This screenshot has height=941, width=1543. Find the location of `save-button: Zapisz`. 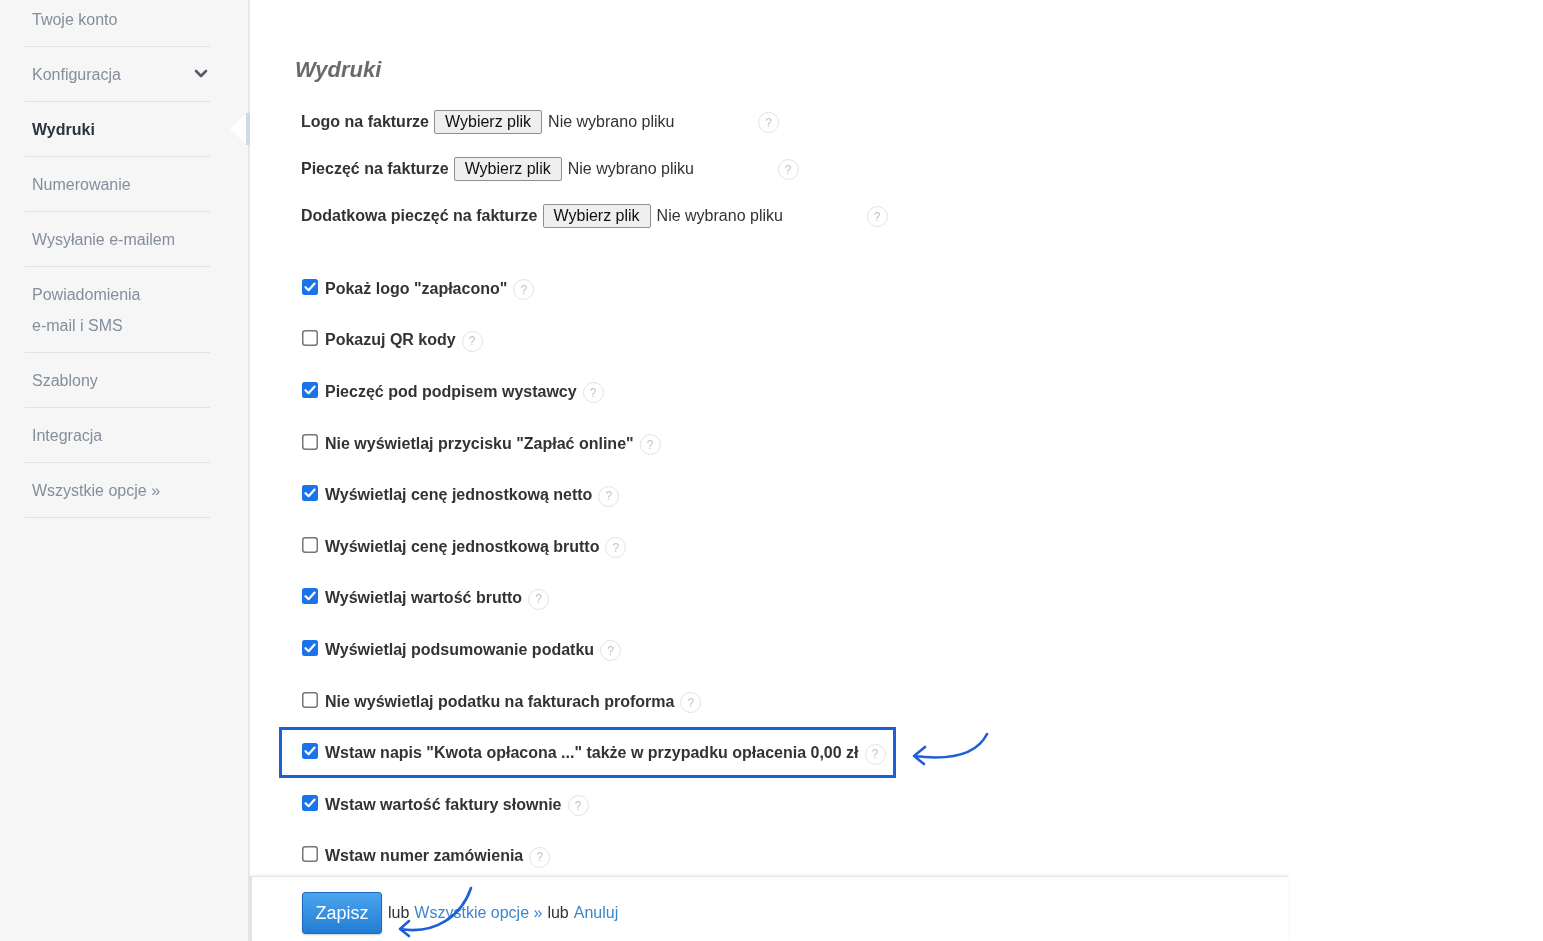

save-button: Zapisz is located at coordinates (342, 913).